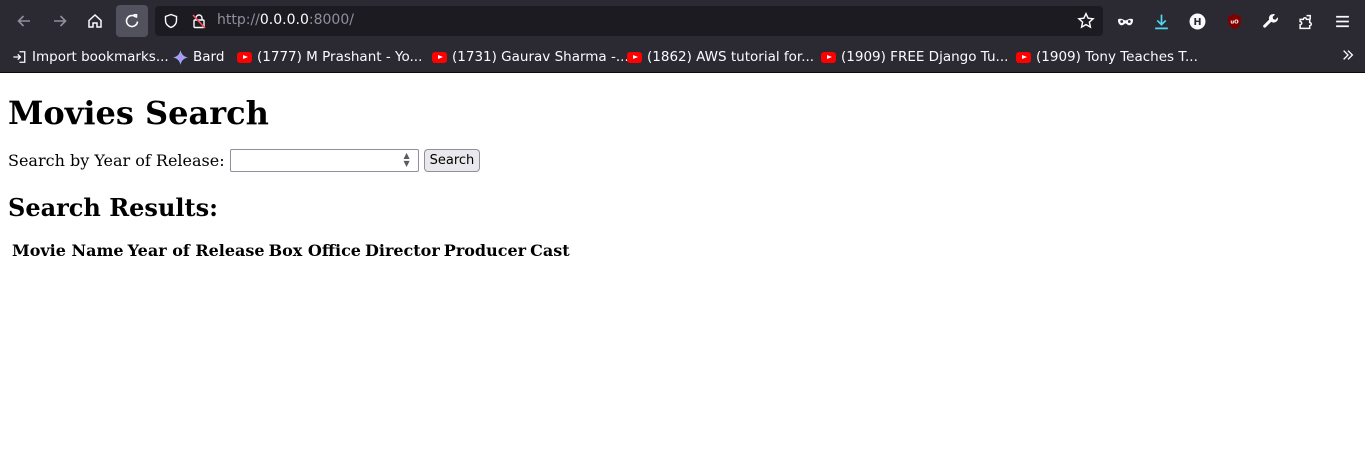  Describe the element at coordinates (116, 160) in the screenshot. I see `search-label: Search by Year of Release:` at that location.